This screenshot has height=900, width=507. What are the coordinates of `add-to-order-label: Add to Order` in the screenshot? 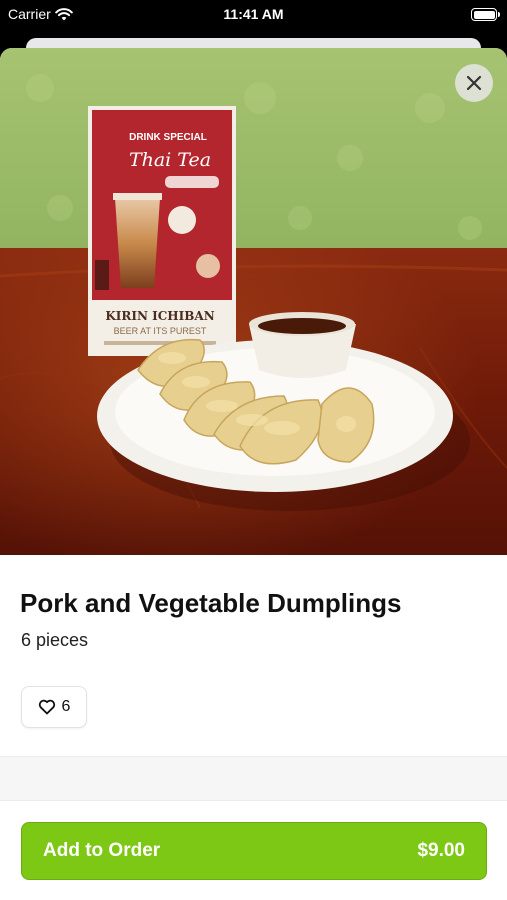 It's located at (102, 850).